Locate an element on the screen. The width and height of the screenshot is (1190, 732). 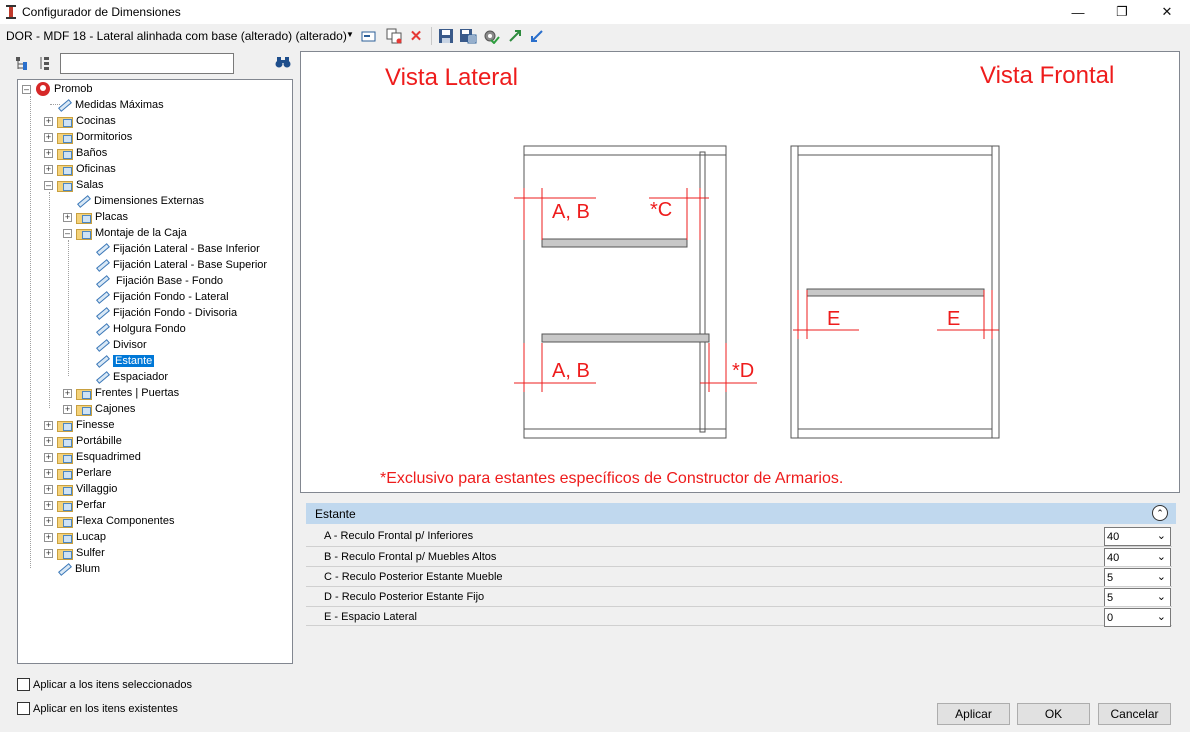
settings-check-icon is located at coordinates (491, 36).